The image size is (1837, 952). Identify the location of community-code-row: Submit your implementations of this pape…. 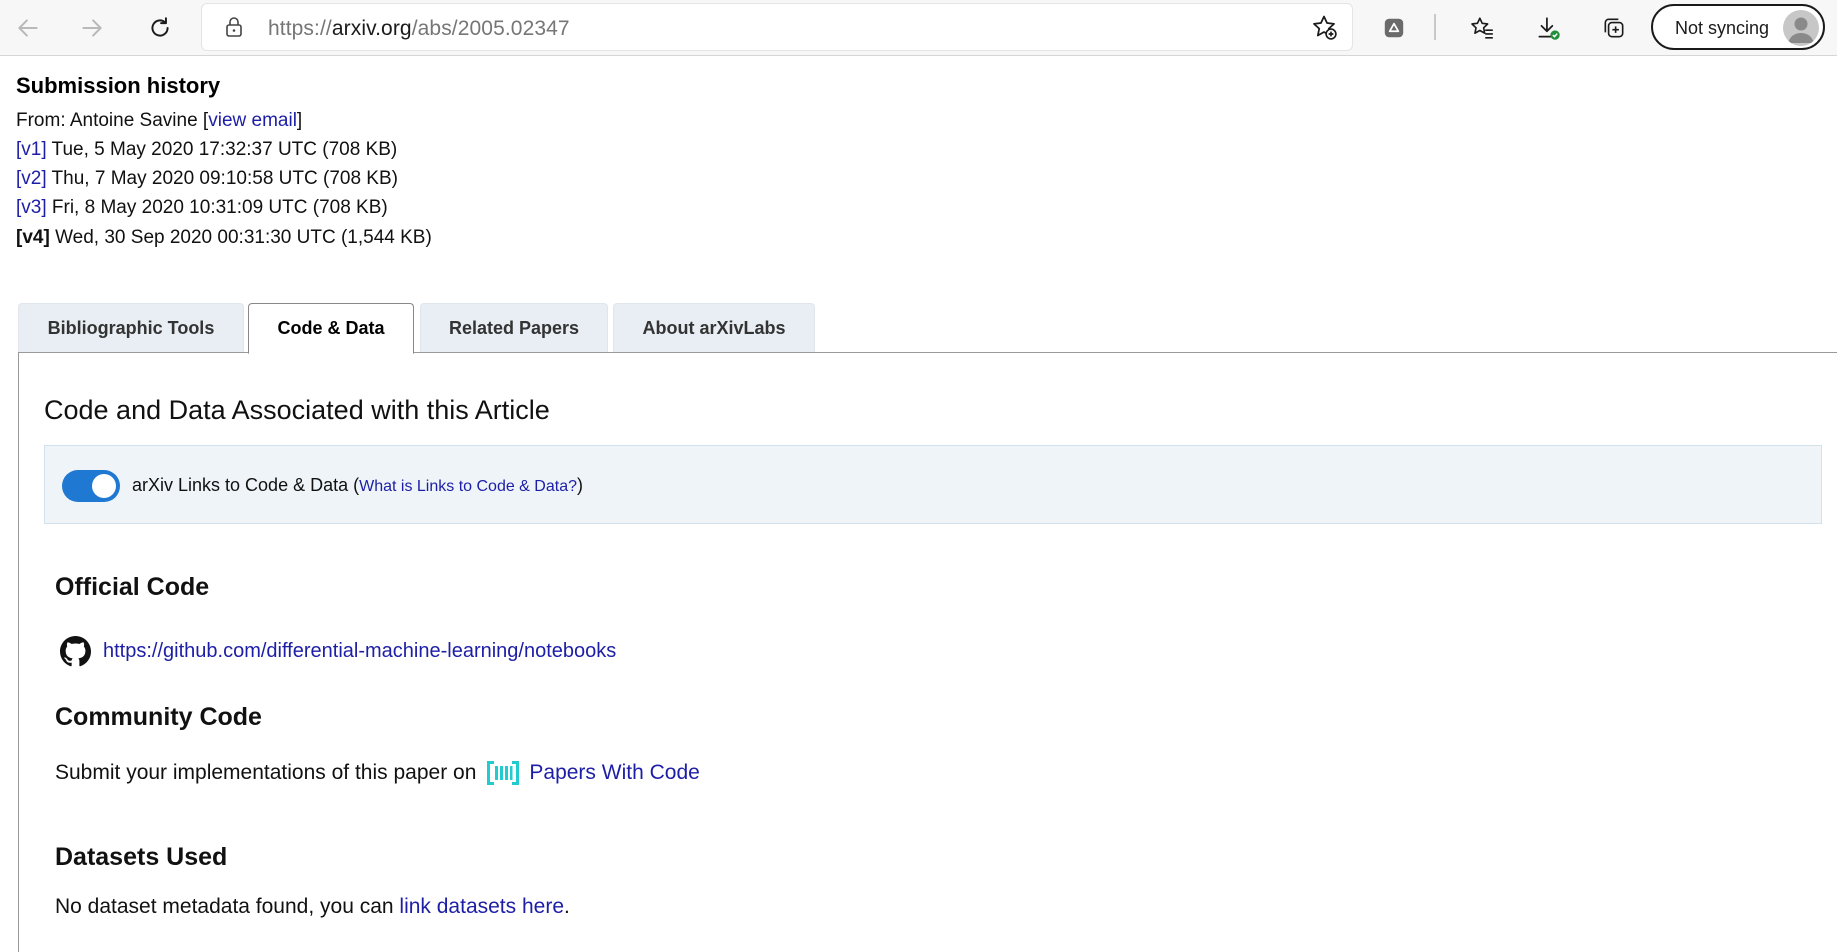
(377, 773).